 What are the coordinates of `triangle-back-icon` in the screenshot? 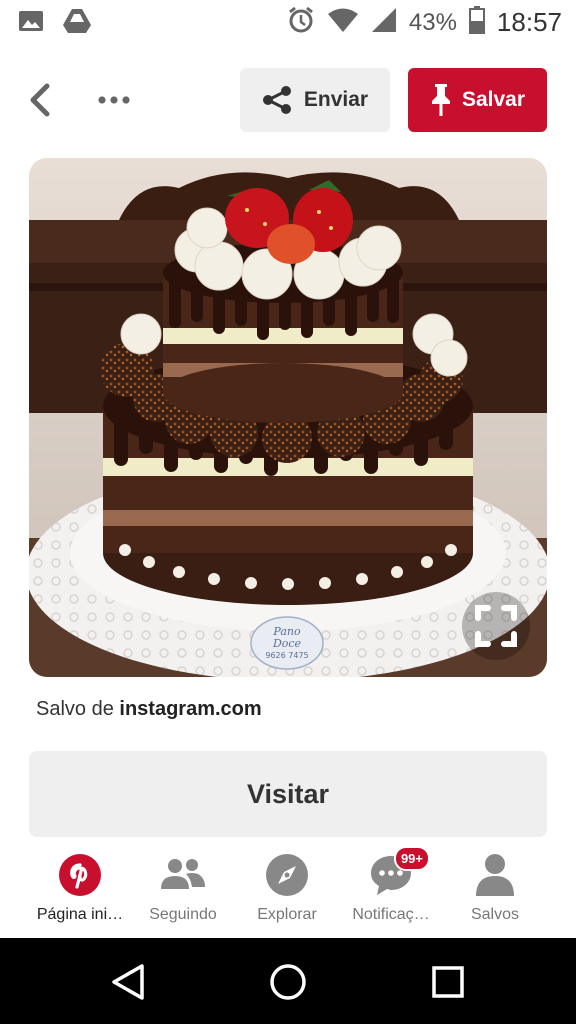 It's located at (128, 982).